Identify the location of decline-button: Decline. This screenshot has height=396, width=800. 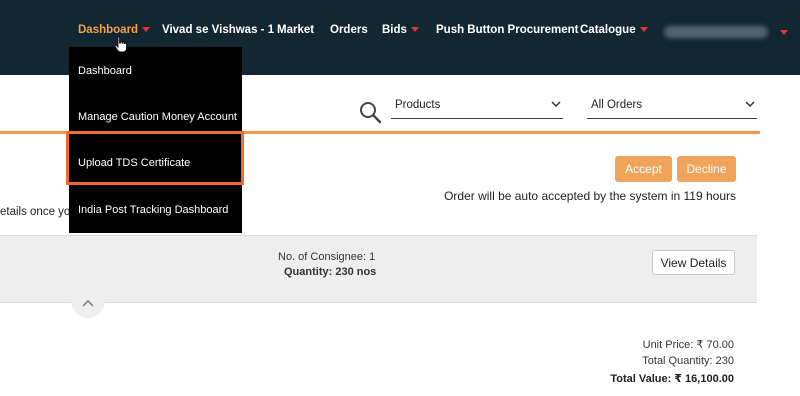
(706, 169).